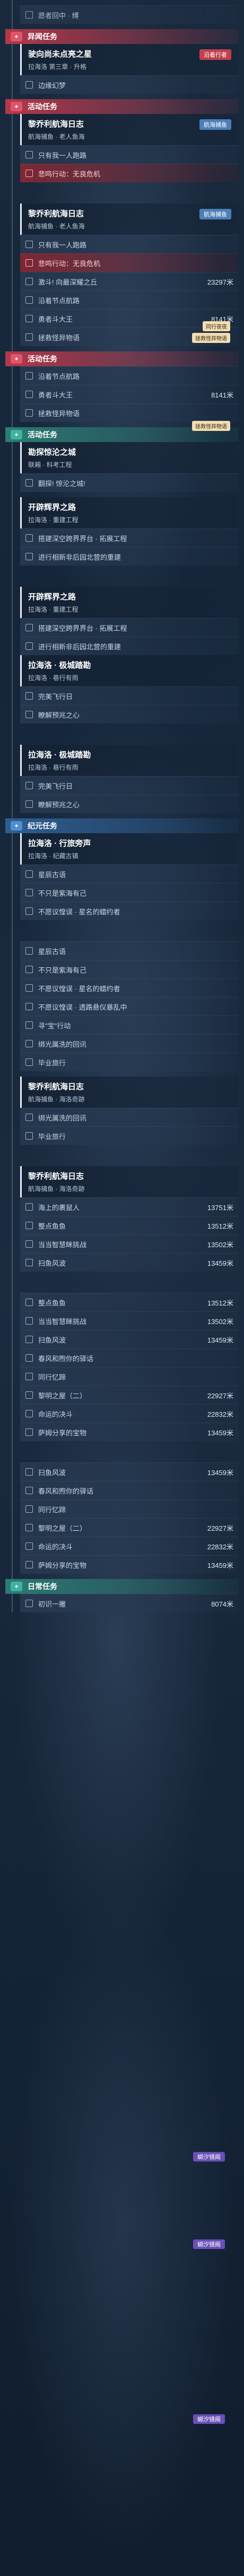 The image size is (244, 2576). Describe the element at coordinates (129, 848) in the screenshot. I see `quest-card: 拉海洛 · 行旅旁声 拉海洛 · 纪藏古镇` at that location.